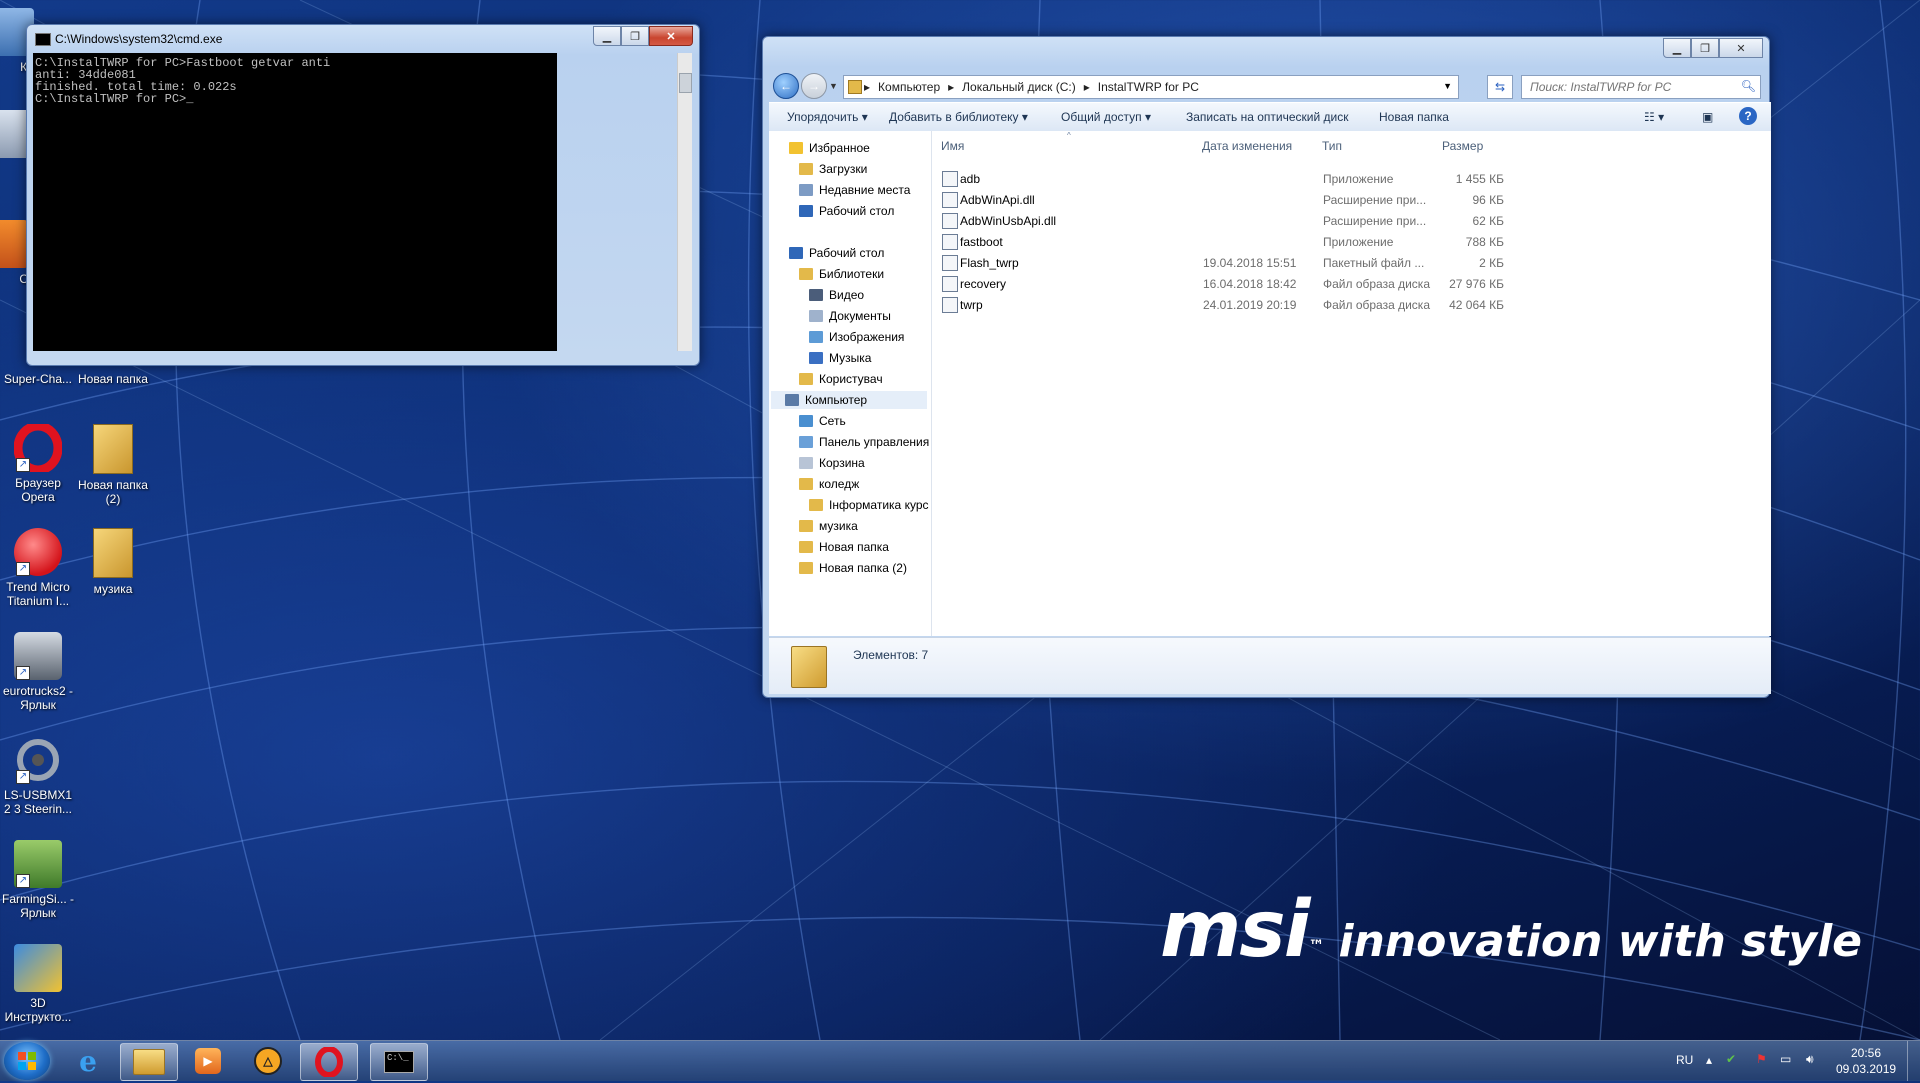 This screenshot has width=1920, height=1083. Describe the element at coordinates (1913, 1061) in the screenshot. I see `show-desktop-button` at that location.